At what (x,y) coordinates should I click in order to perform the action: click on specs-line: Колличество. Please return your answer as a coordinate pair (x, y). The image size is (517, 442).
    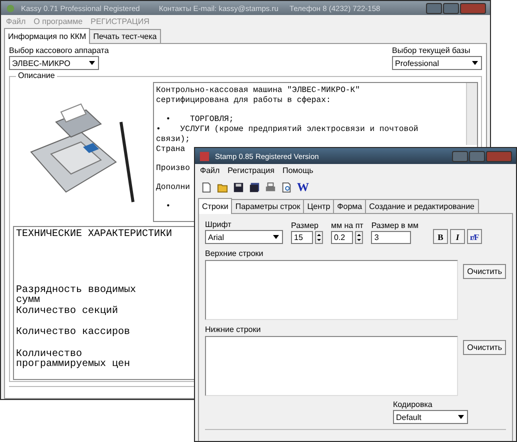
    Looking at the image, I should click on (49, 355).